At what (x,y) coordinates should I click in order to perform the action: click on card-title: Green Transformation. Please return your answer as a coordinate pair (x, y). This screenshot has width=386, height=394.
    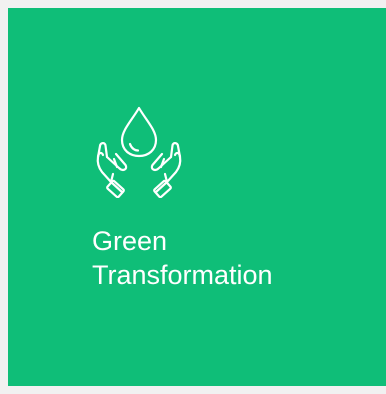
    Looking at the image, I should click on (182, 258).